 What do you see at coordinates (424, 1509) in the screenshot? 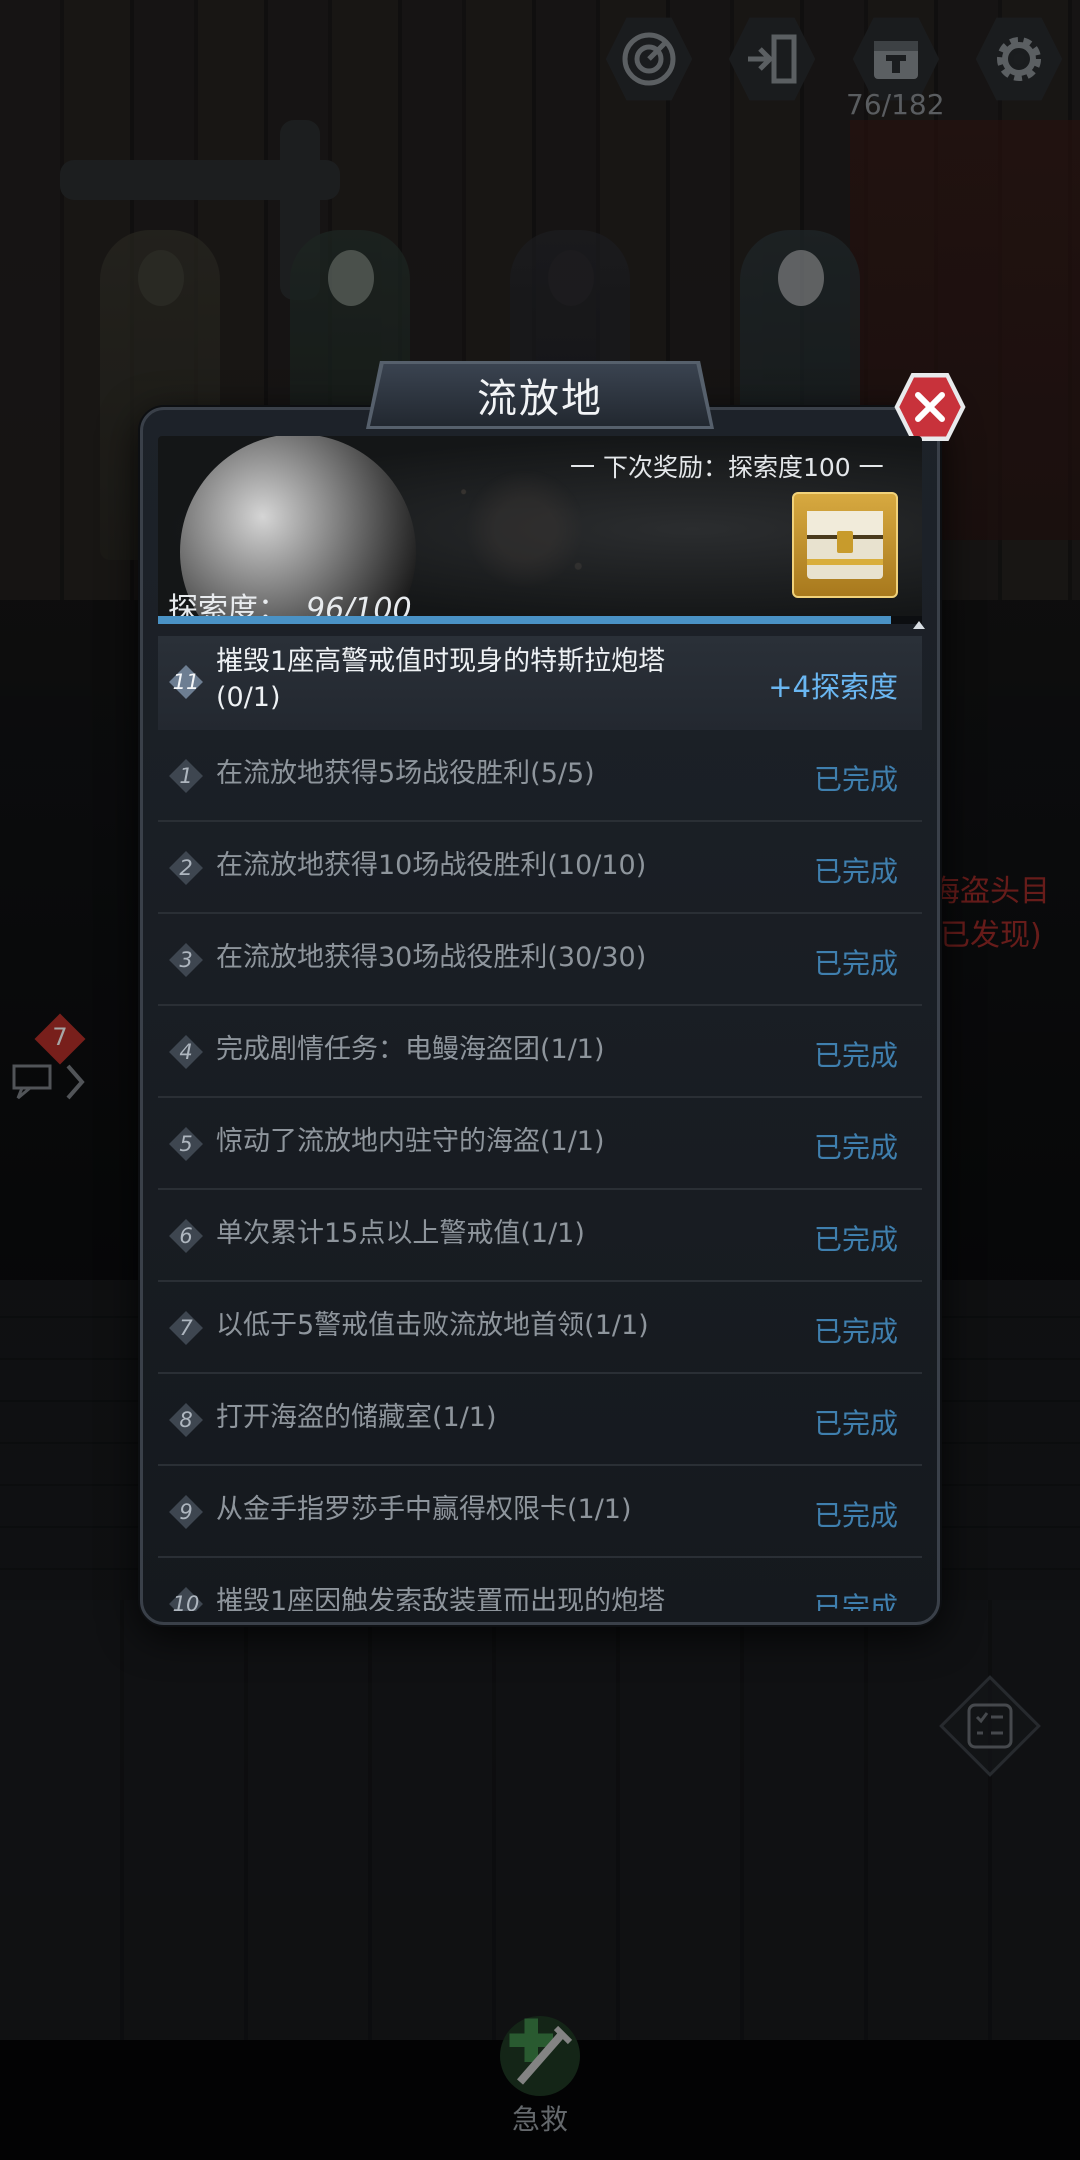
I see `task-description: 从金手指罗莎手中赢得权限卡(1/1)` at bounding box center [424, 1509].